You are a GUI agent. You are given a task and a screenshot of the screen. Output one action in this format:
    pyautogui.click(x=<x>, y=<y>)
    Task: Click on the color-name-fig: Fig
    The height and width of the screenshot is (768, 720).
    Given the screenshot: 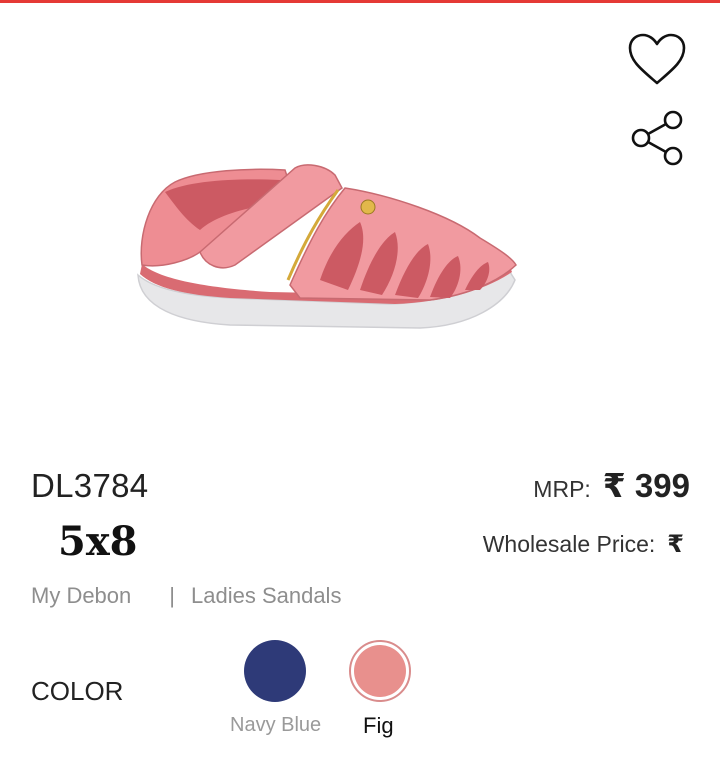 What is the action you would take?
    pyautogui.click(x=378, y=725)
    